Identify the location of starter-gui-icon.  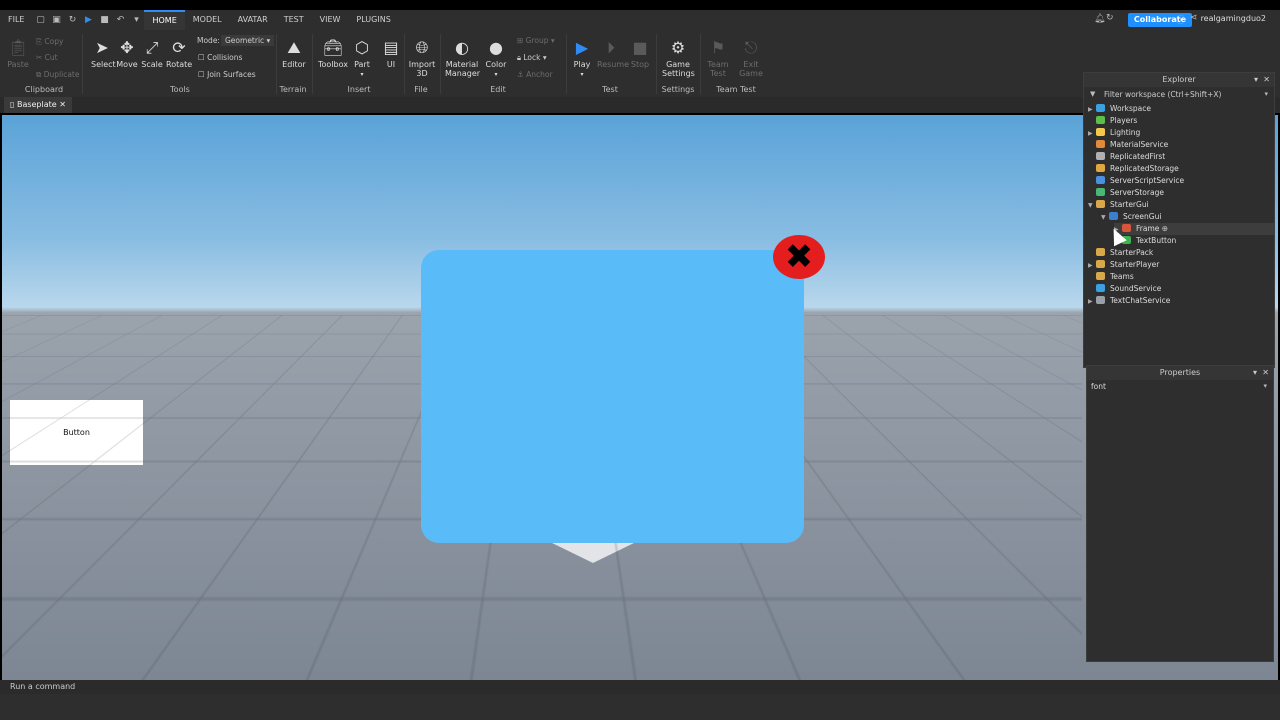
(1100, 204).